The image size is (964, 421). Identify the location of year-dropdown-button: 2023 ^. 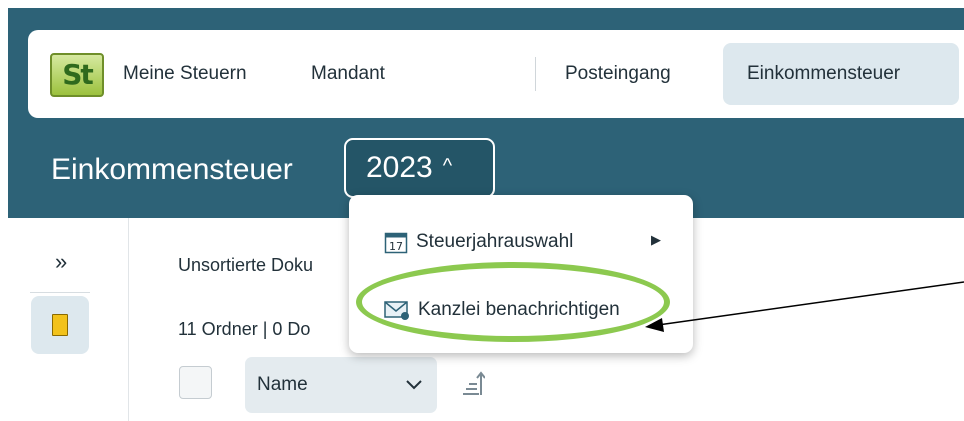
(419, 168).